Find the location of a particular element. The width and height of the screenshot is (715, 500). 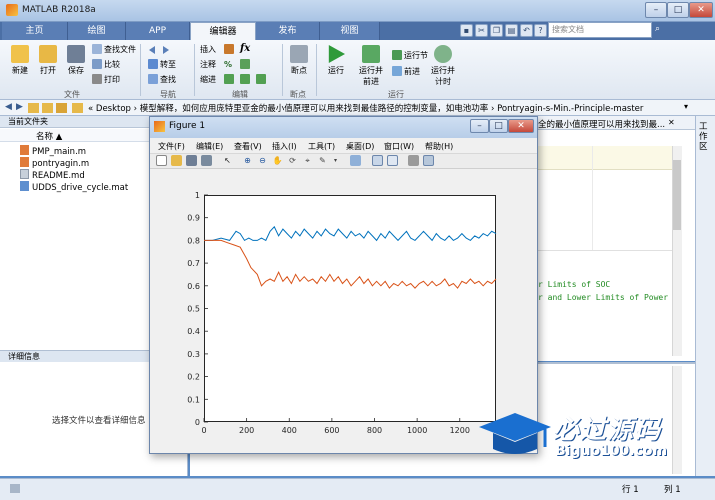

name-column-header: 名称 ▲ is located at coordinates (49, 136).